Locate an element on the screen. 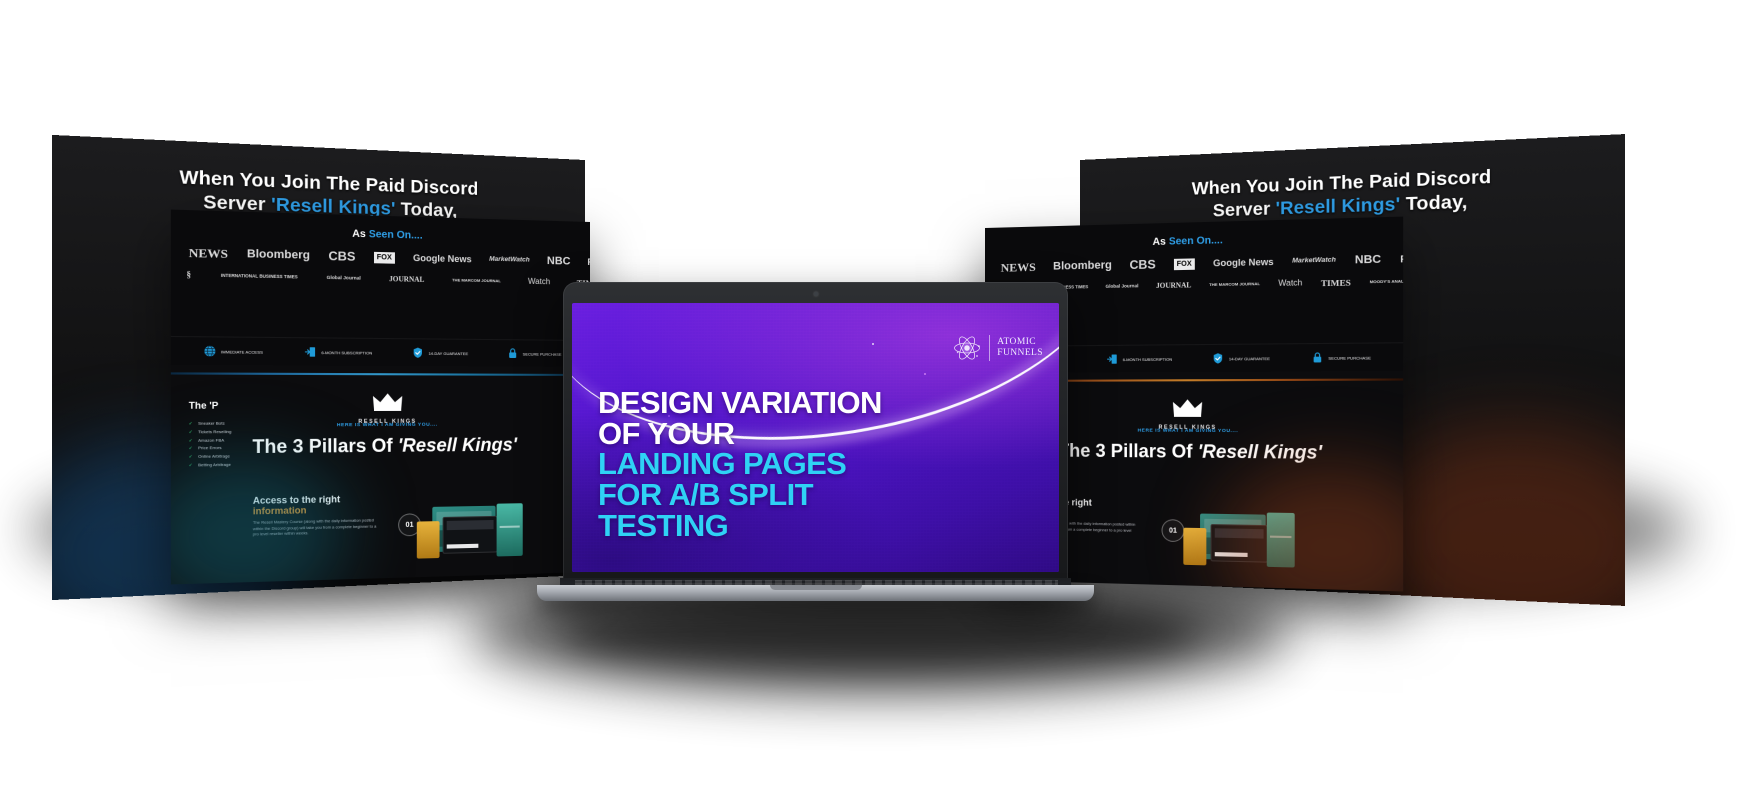  benefits-title: The 'P is located at coordinates (203, 405).